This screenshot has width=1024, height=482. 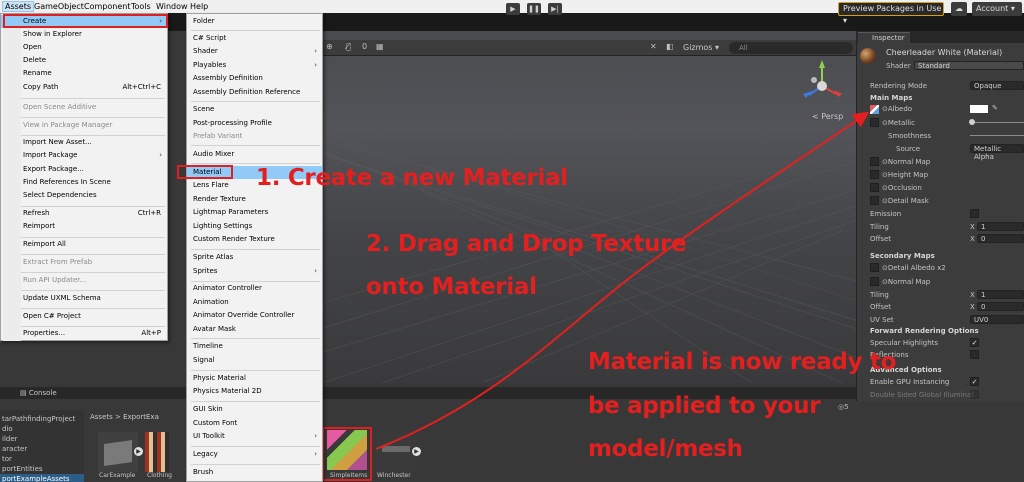 What do you see at coordinates (704, 406) in the screenshot?
I see `annotation-step-3-line-2: be applied to your` at bounding box center [704, 406].